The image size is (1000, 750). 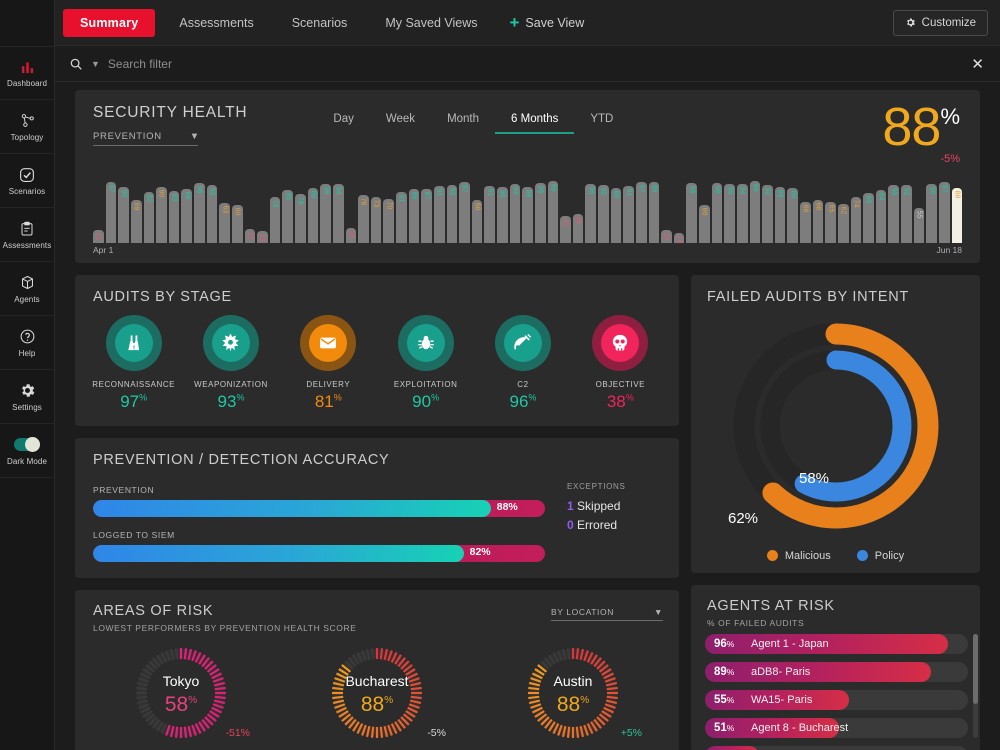 What do you see at coordinates (174, 217) in the screenshot?
I see `bar: 83` at bounding box center [174, 217].